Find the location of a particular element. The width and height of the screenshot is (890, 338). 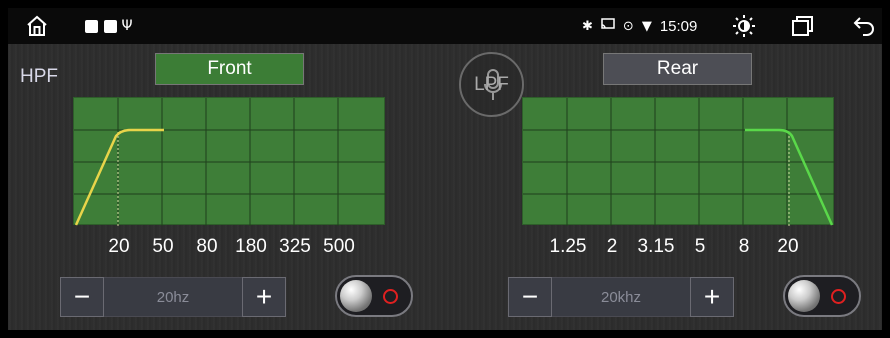

front-frequency-value: 20hz is located at coordinates (173, 297).